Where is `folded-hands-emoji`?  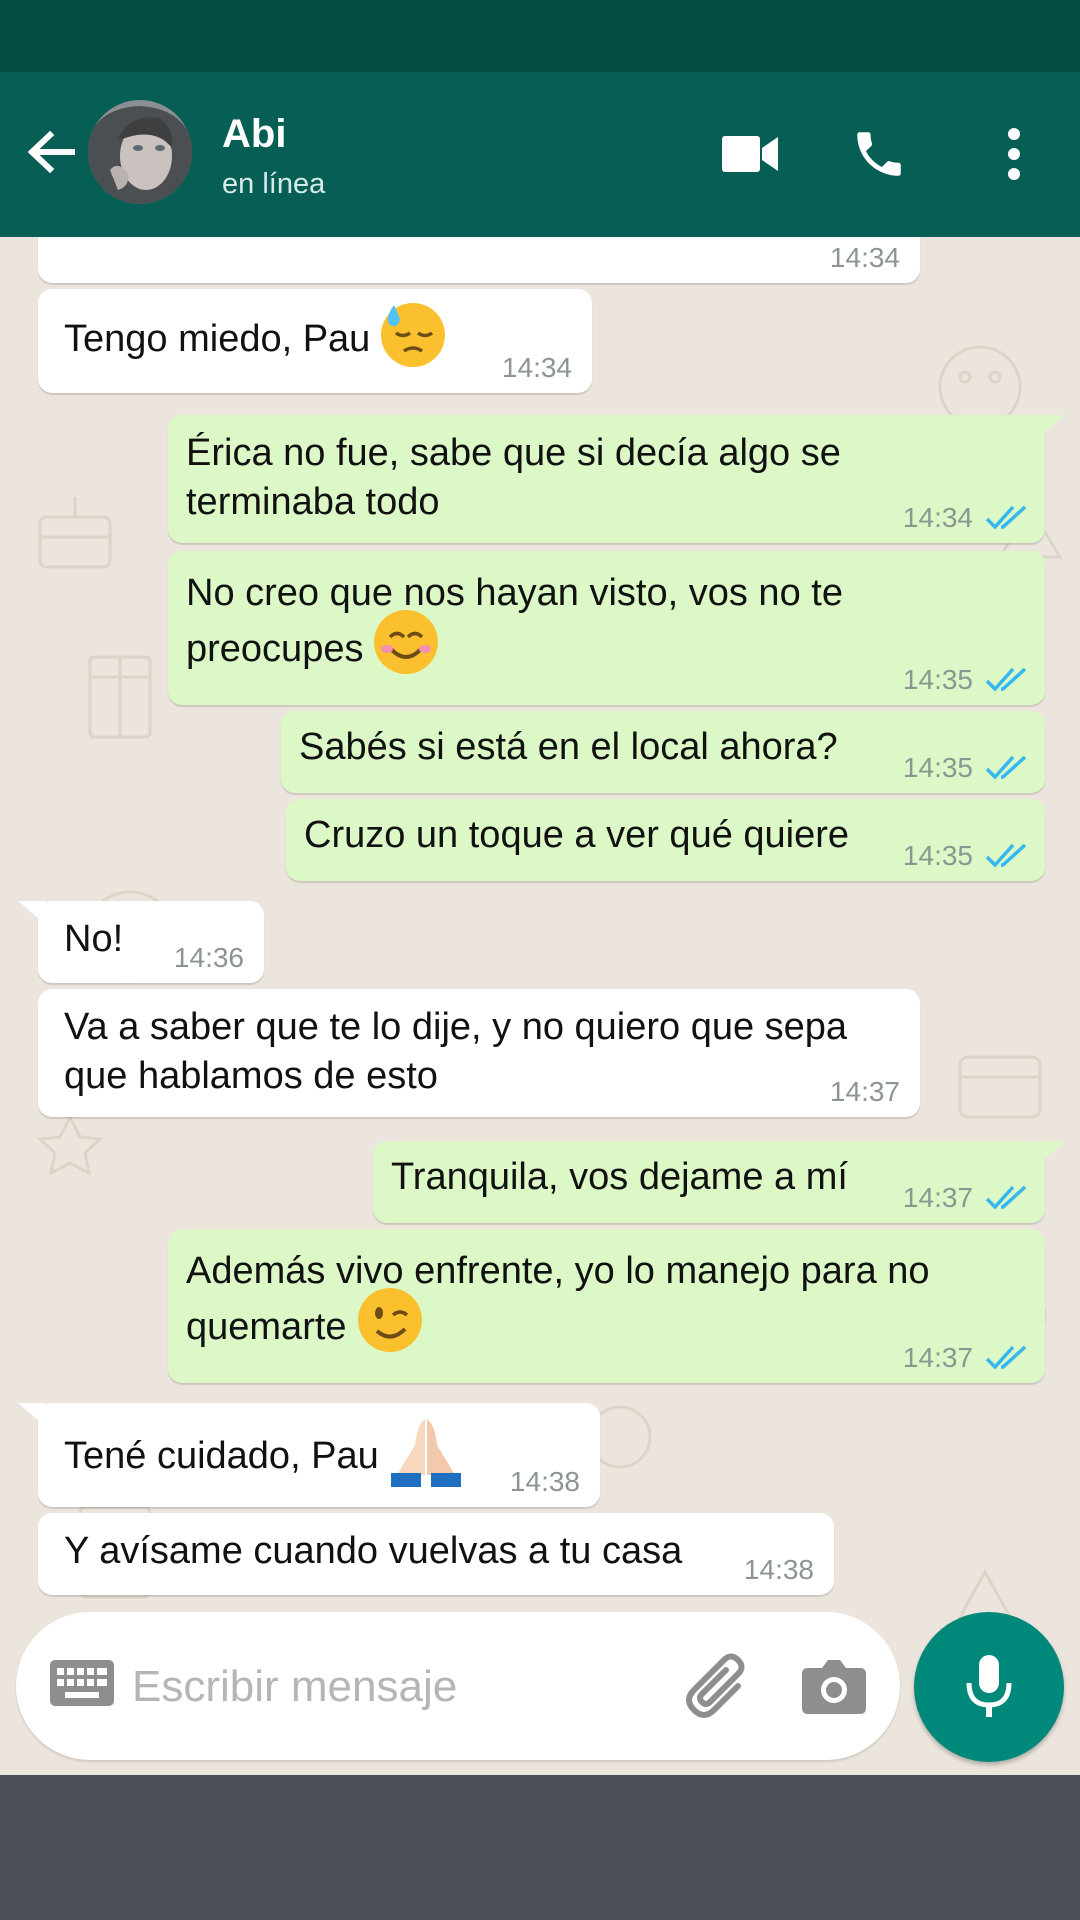 folded-hands-emoji is located at coordinates (425, 1453).